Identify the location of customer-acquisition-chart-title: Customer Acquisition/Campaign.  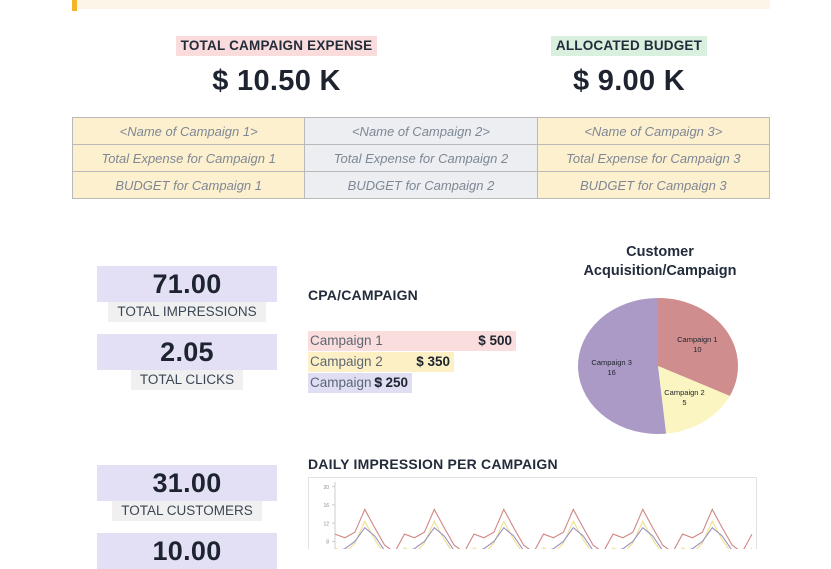
(660, 262).